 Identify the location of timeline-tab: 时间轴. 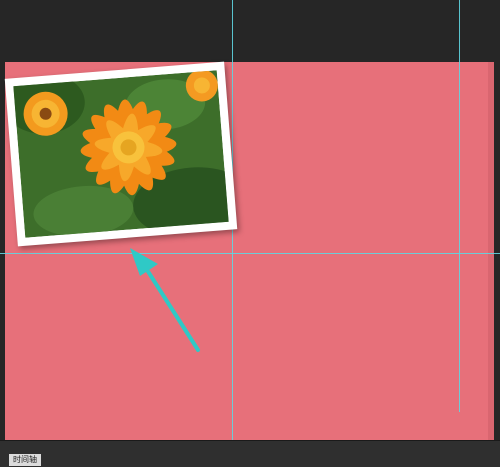
(25, 460).